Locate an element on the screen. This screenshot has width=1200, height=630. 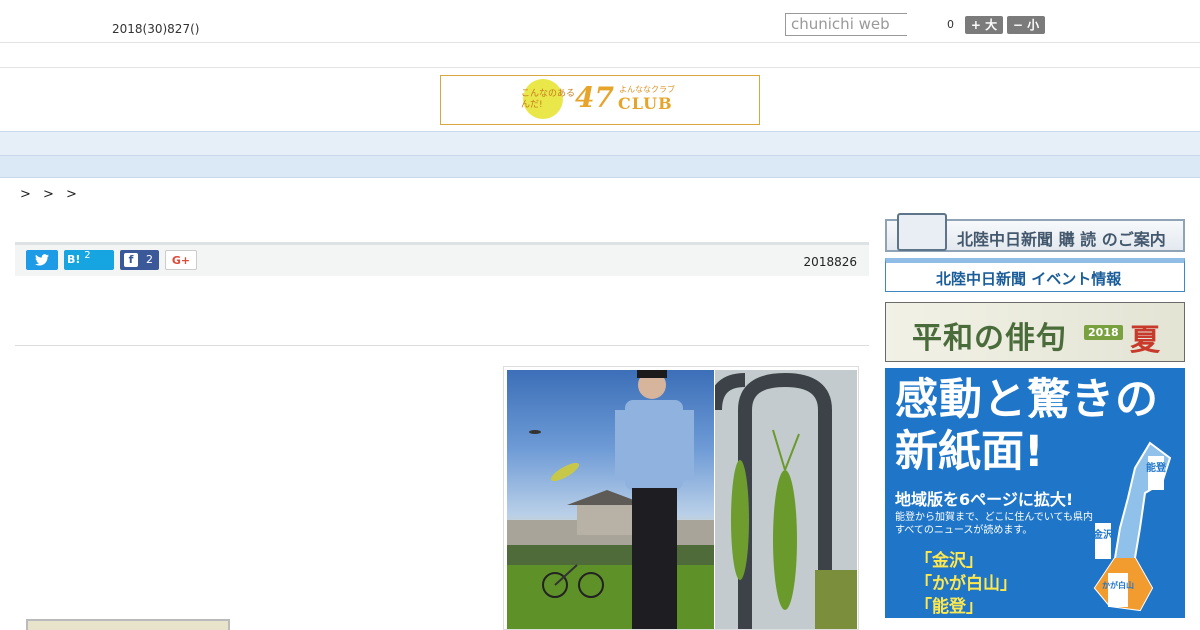
events-ad: 北陸中日新聞 イベント情報 is located at coordinates (1035, 275).